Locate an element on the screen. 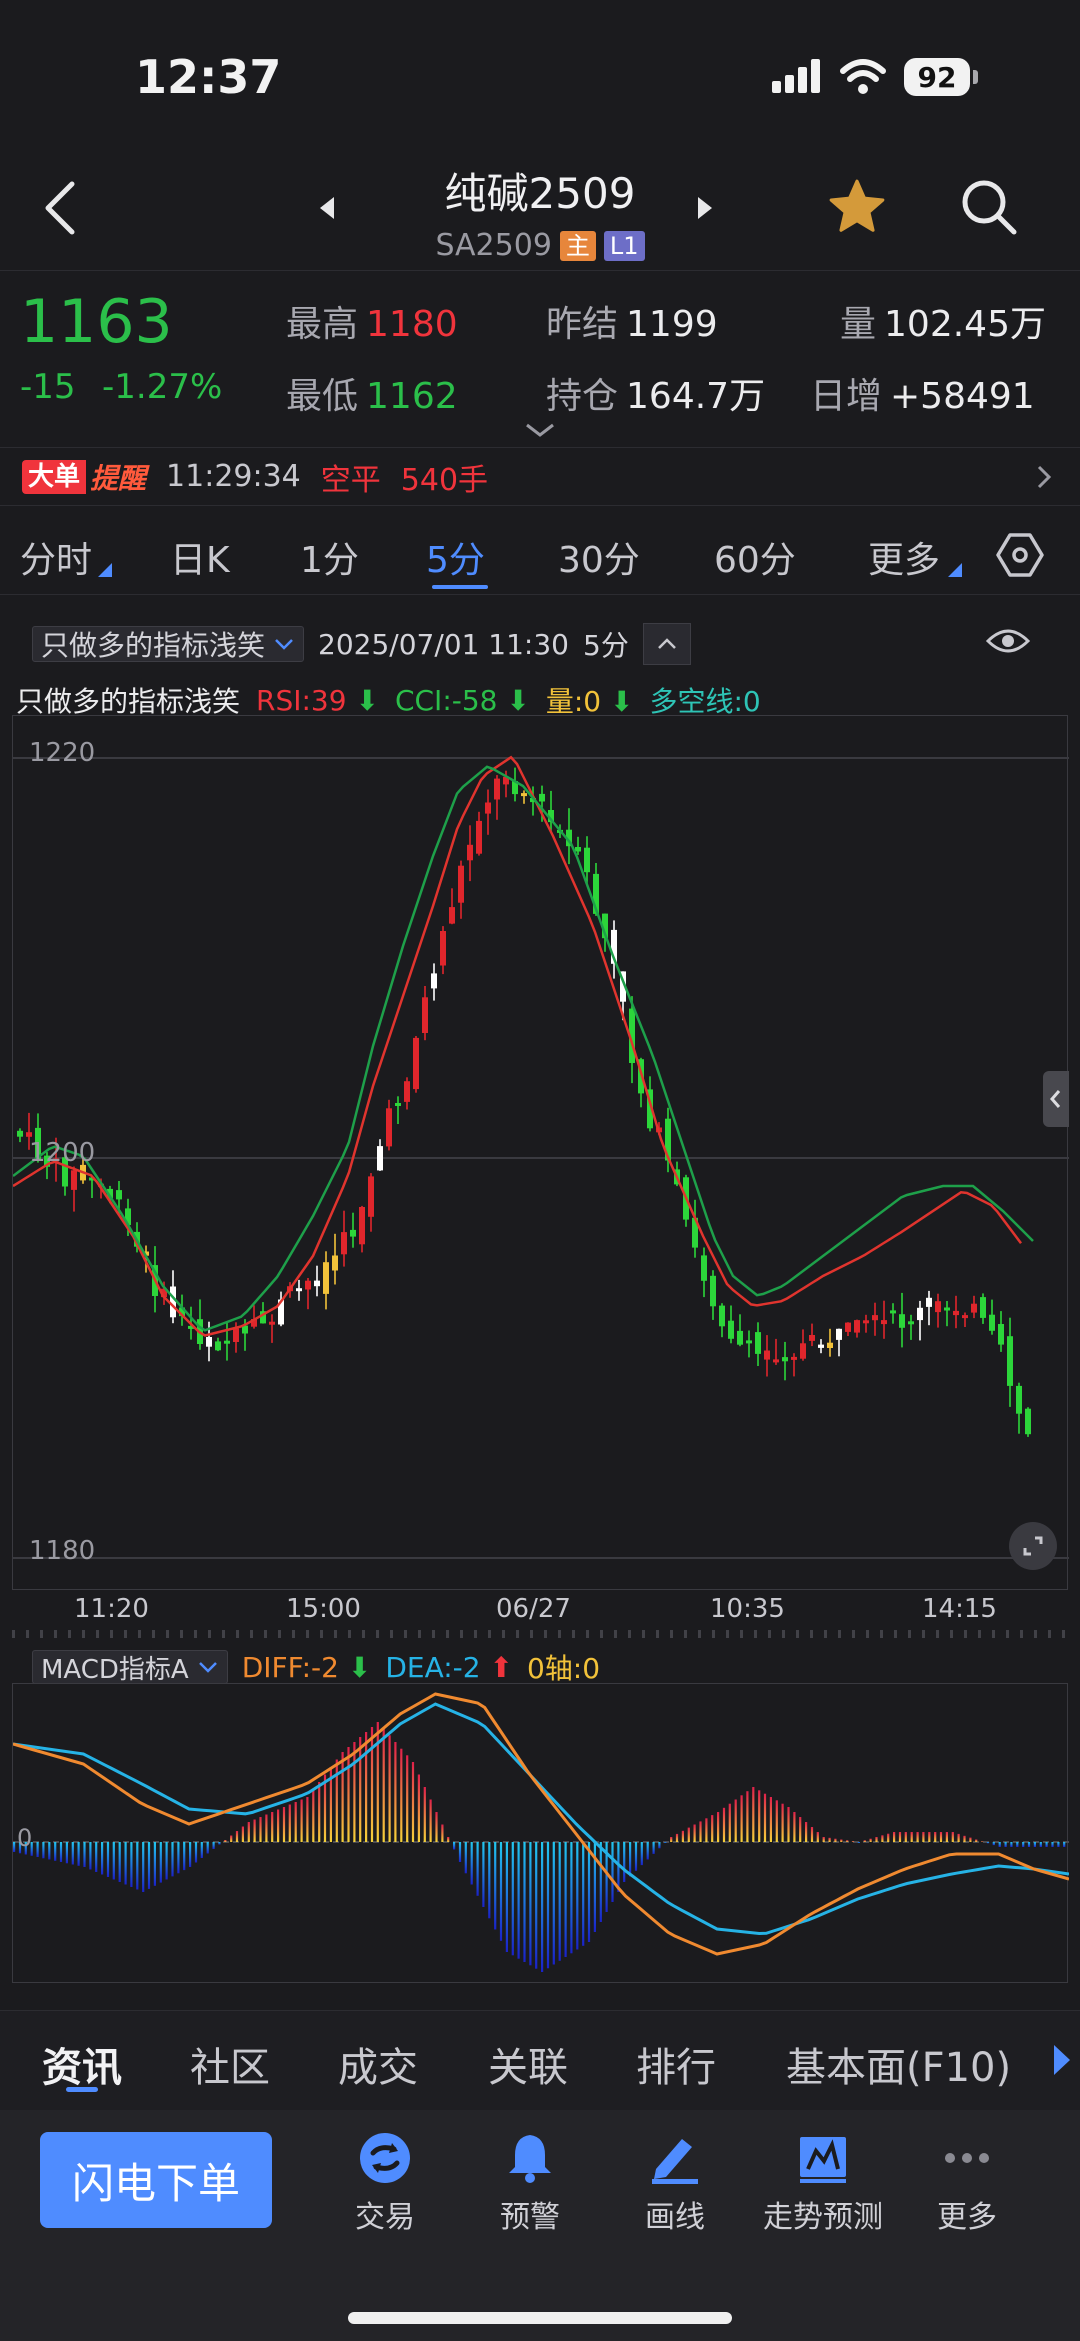 The height and width of the screenshot is (2341, 1080). dropdown-corner-icon is located at coordinates (105, 570).